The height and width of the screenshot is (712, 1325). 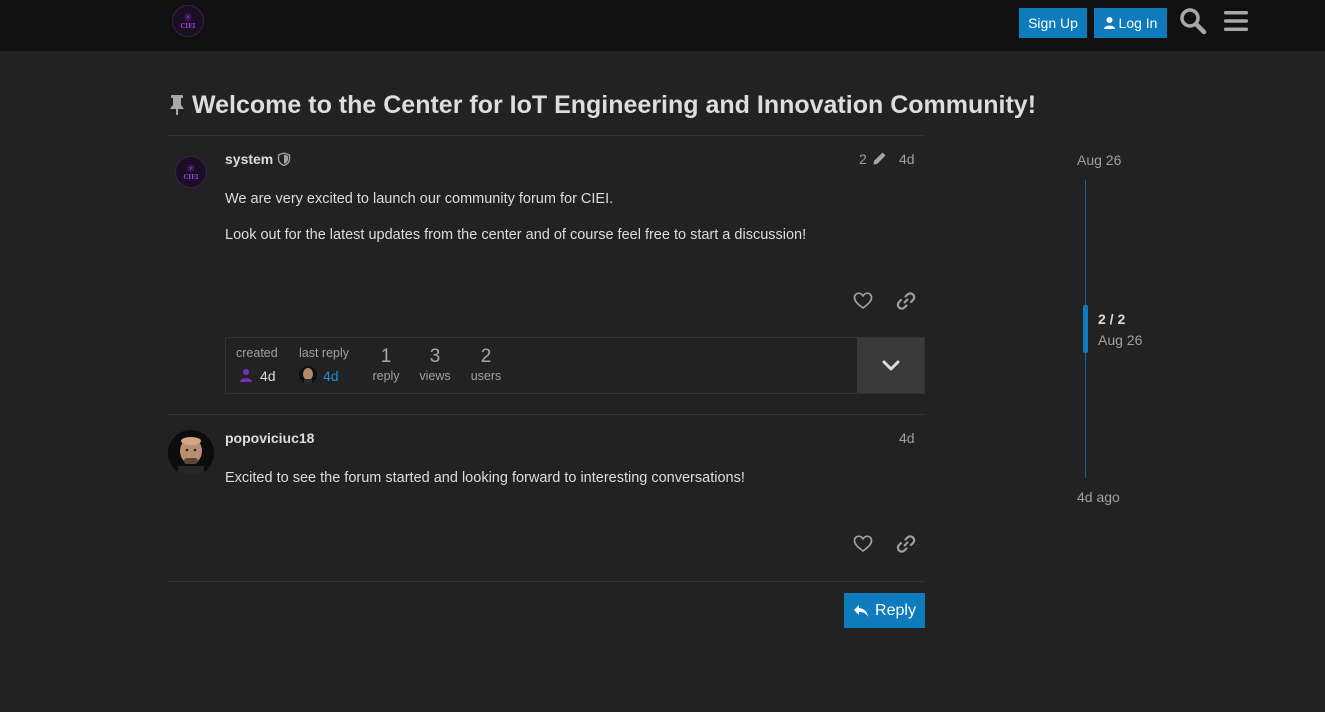 What do you see at coordinates (249, 159) in the screenshot?
I see `post-1-username: system` at bounding box center [249, 159].